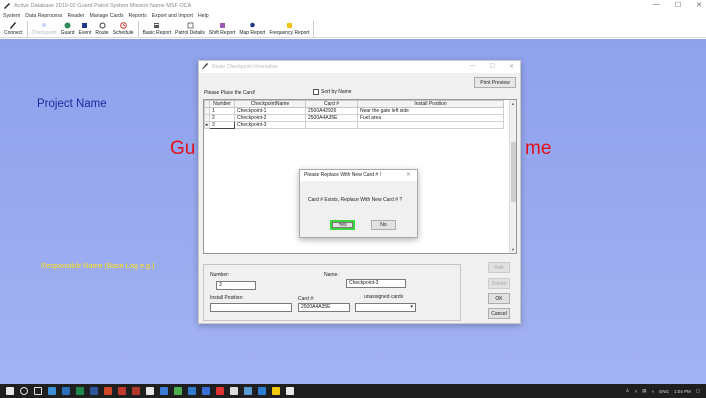 The height and width of the screenshot is (398, 706). Describe the element at coordinates (94, 391) in the screenshot. I see `word-icon` at that location.